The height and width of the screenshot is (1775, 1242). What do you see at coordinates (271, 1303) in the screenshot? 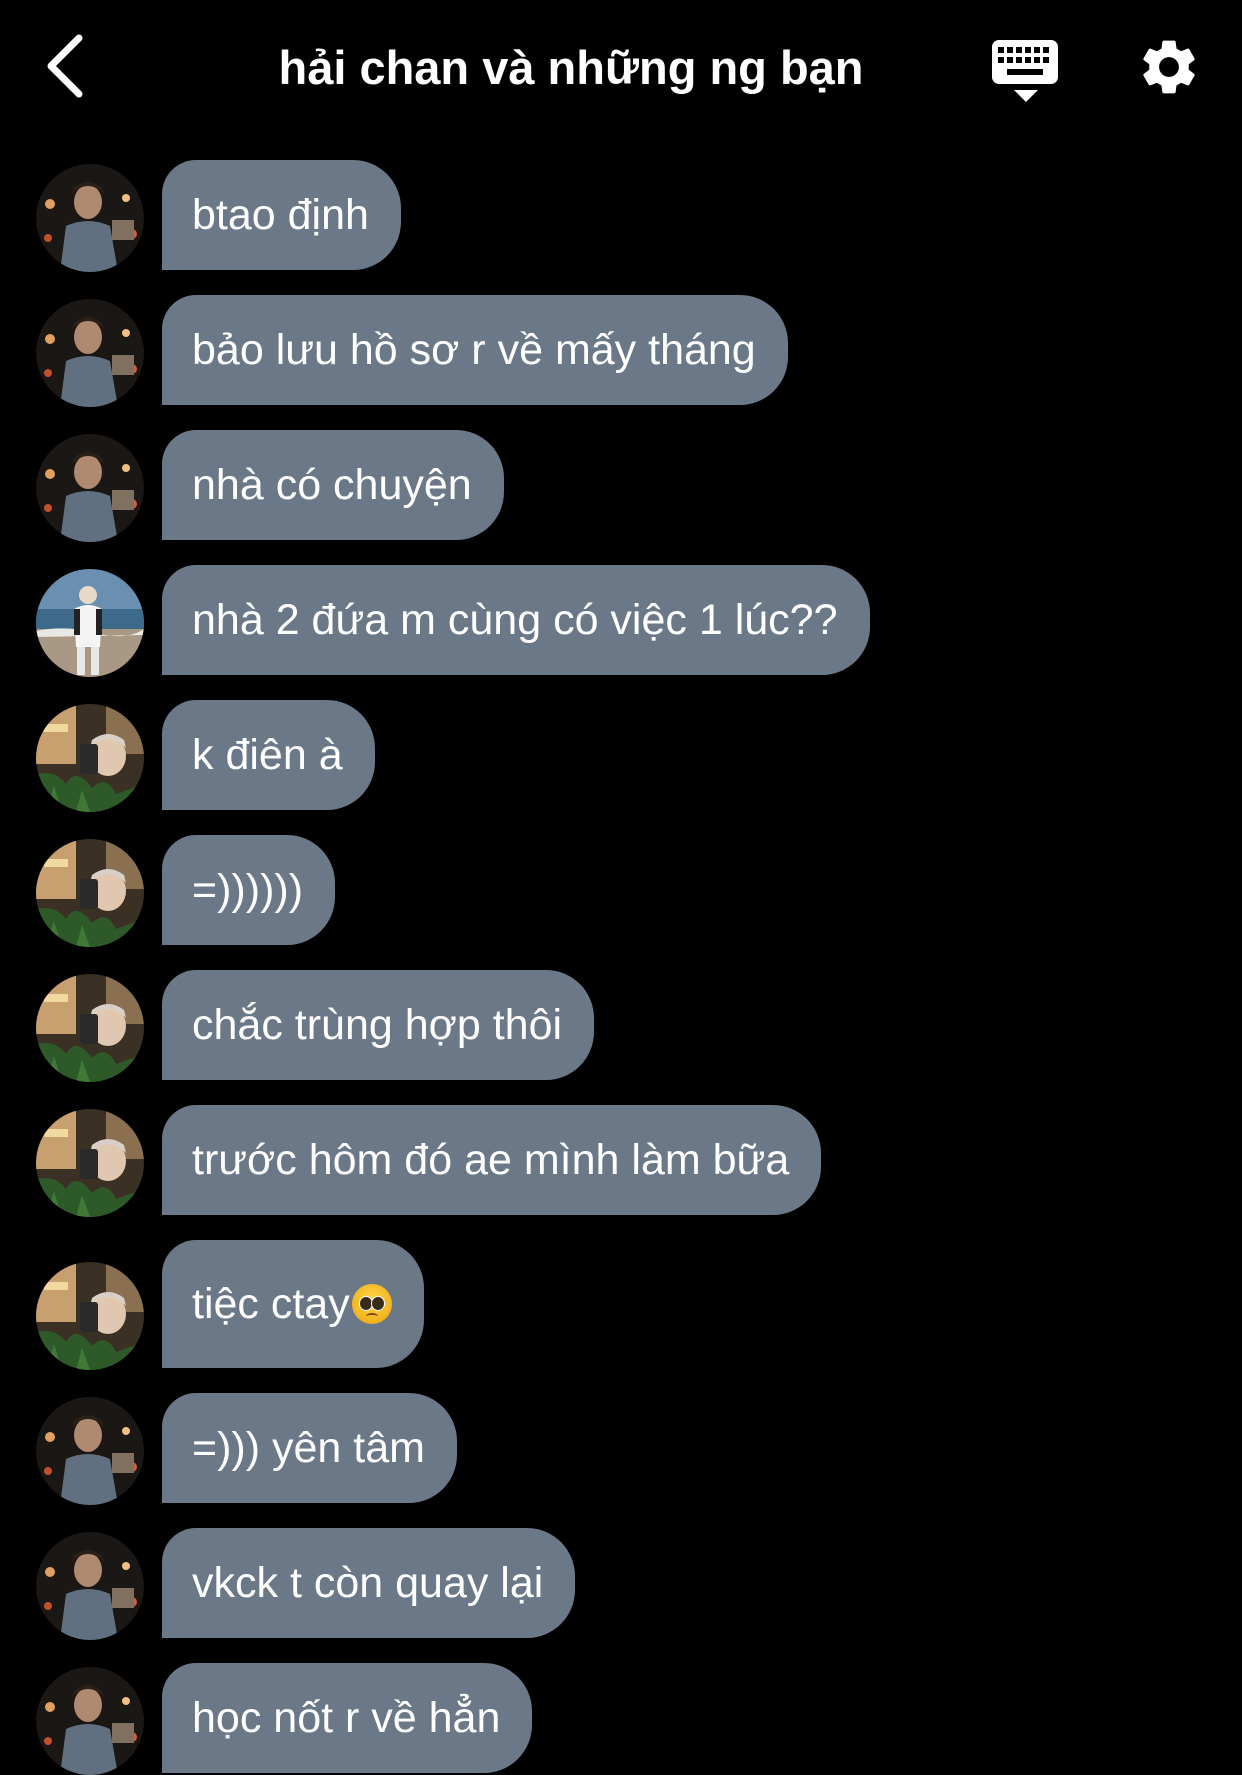
I see `message-text: tiệc ctay` at bounding box center [271, 1303].